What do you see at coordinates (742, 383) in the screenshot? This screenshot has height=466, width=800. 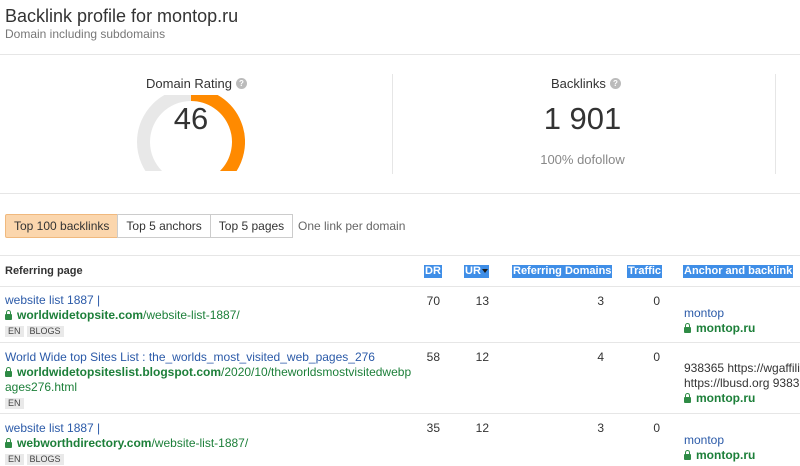 I see `anchor-text-line-2: https://lbusd.org 9383(` at bounding box center [742, 383].